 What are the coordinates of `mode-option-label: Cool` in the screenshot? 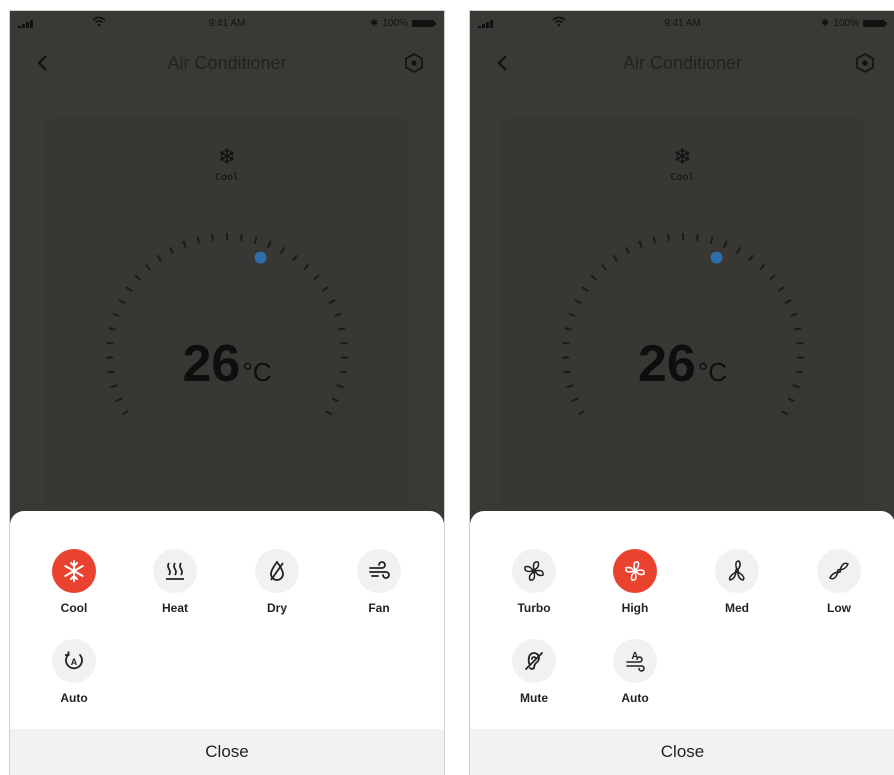 It's located at (74, 608).